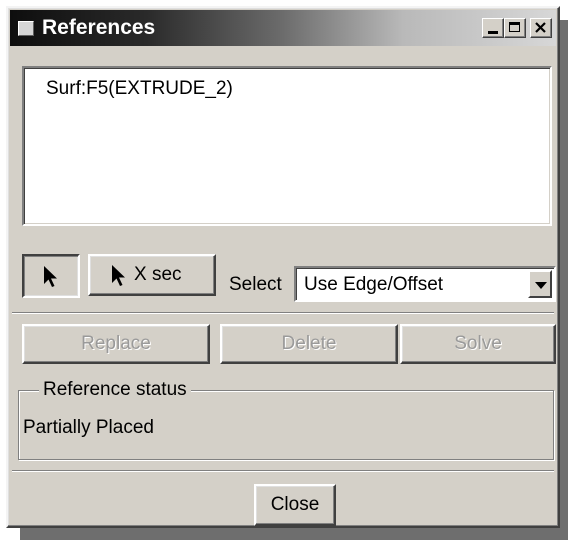  I want to click on maximize-icon, so click(514, 27).